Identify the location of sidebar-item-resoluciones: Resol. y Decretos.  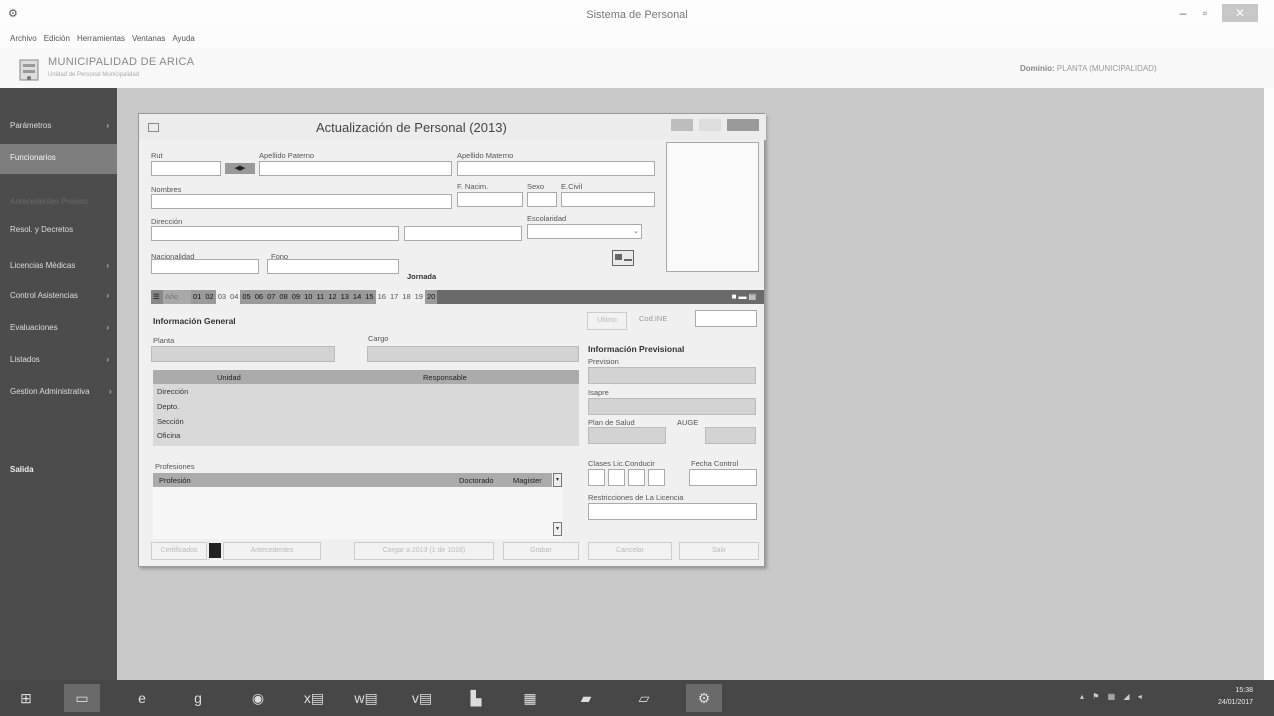
(58, 231).